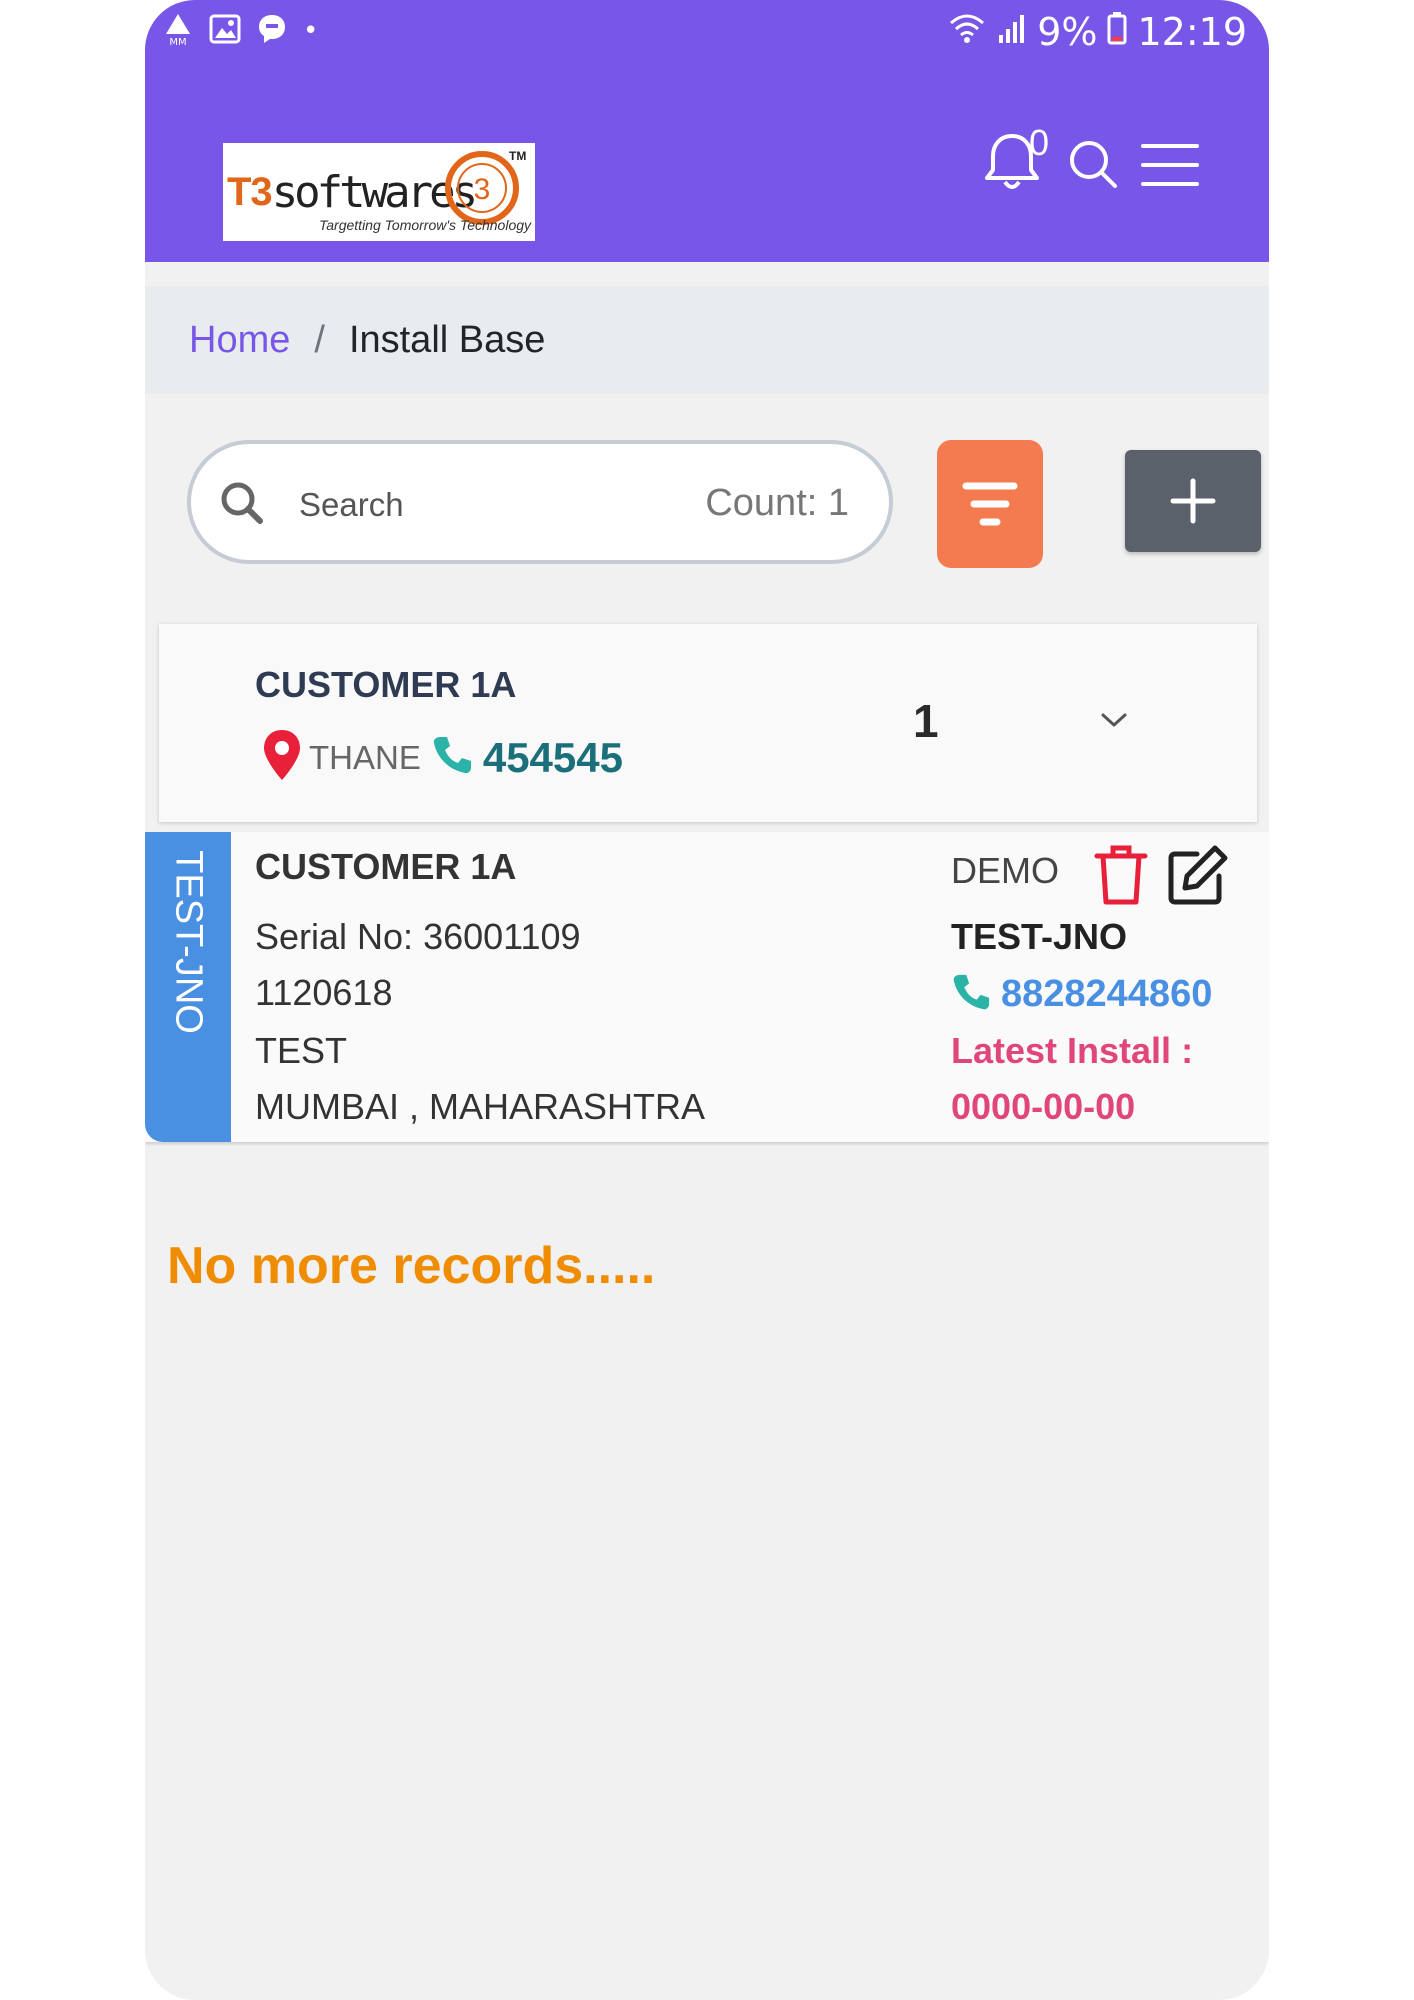 The image size is (1414, 2000). Describe the element at coordinates (386, 866) in the screenshot. I see `record-customer-name: CUSTOMER 1A` at that location.